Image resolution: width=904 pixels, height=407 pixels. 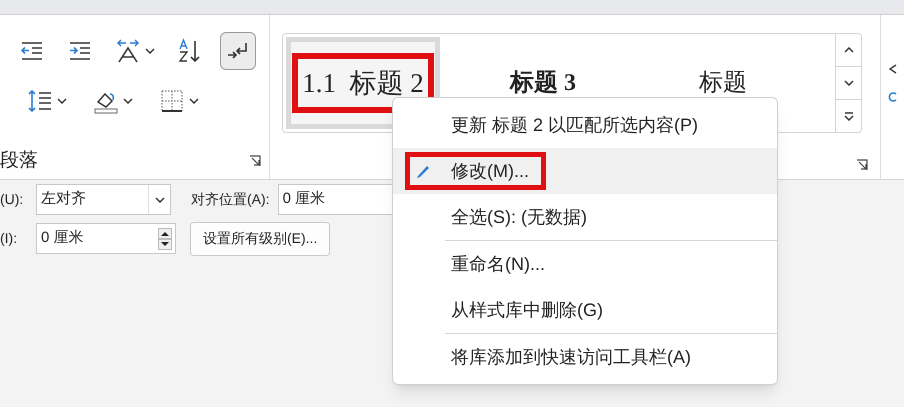 I want to click on ribbon-button, so click(x=238, y=51).